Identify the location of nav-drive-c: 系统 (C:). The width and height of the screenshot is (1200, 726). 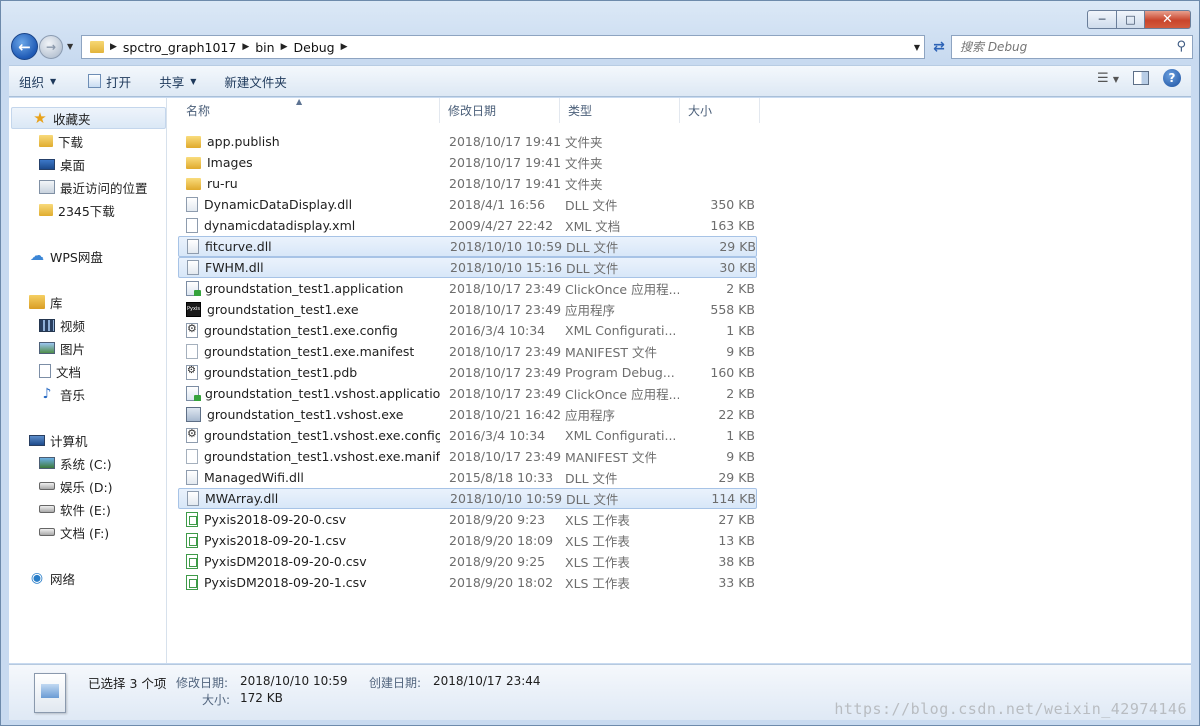
(87, 463).